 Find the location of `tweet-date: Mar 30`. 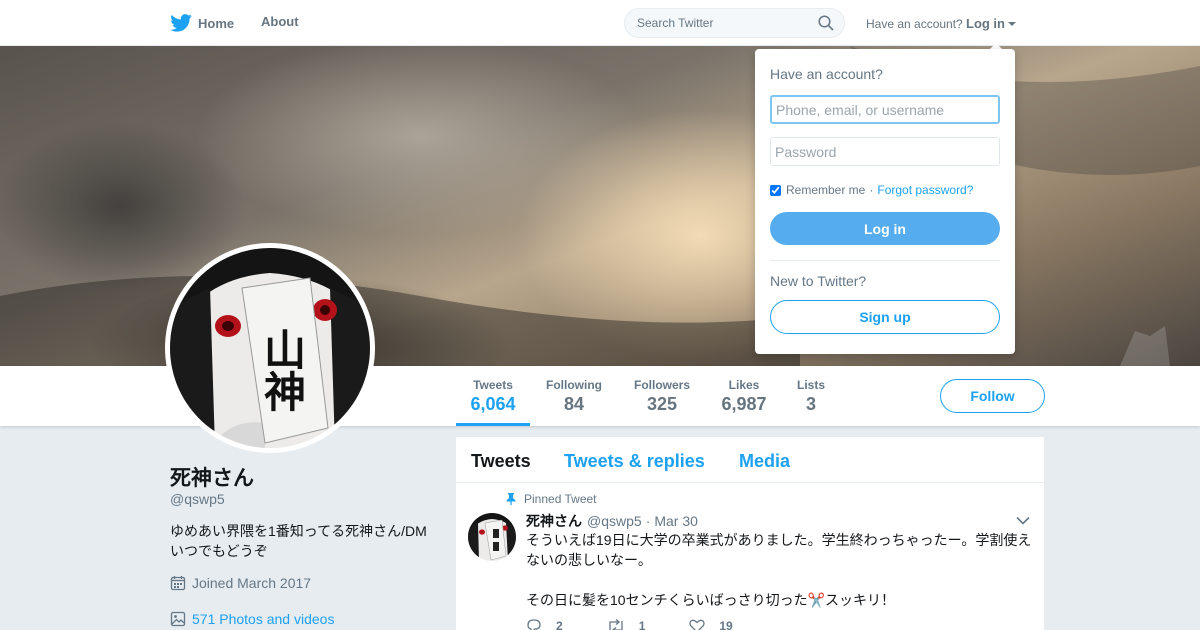

tweet-date: Mar 30 is located at coordinates (676, 521).